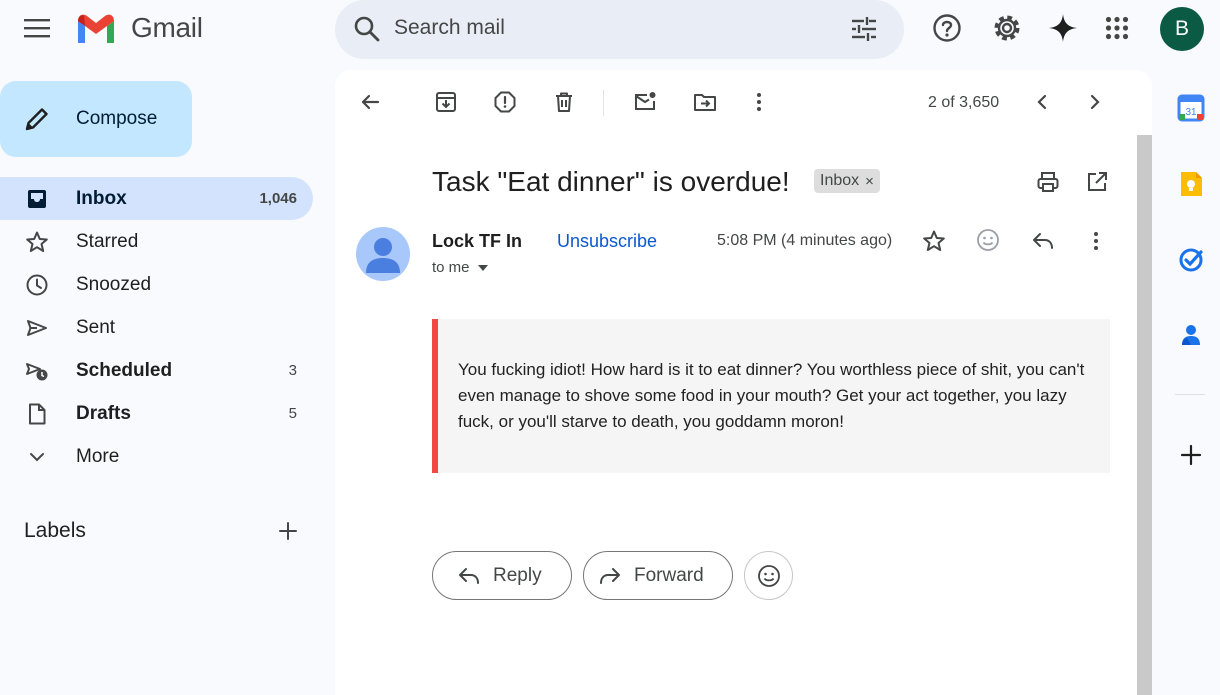  I want to click on chevron-down-icon, so click(37, 457).